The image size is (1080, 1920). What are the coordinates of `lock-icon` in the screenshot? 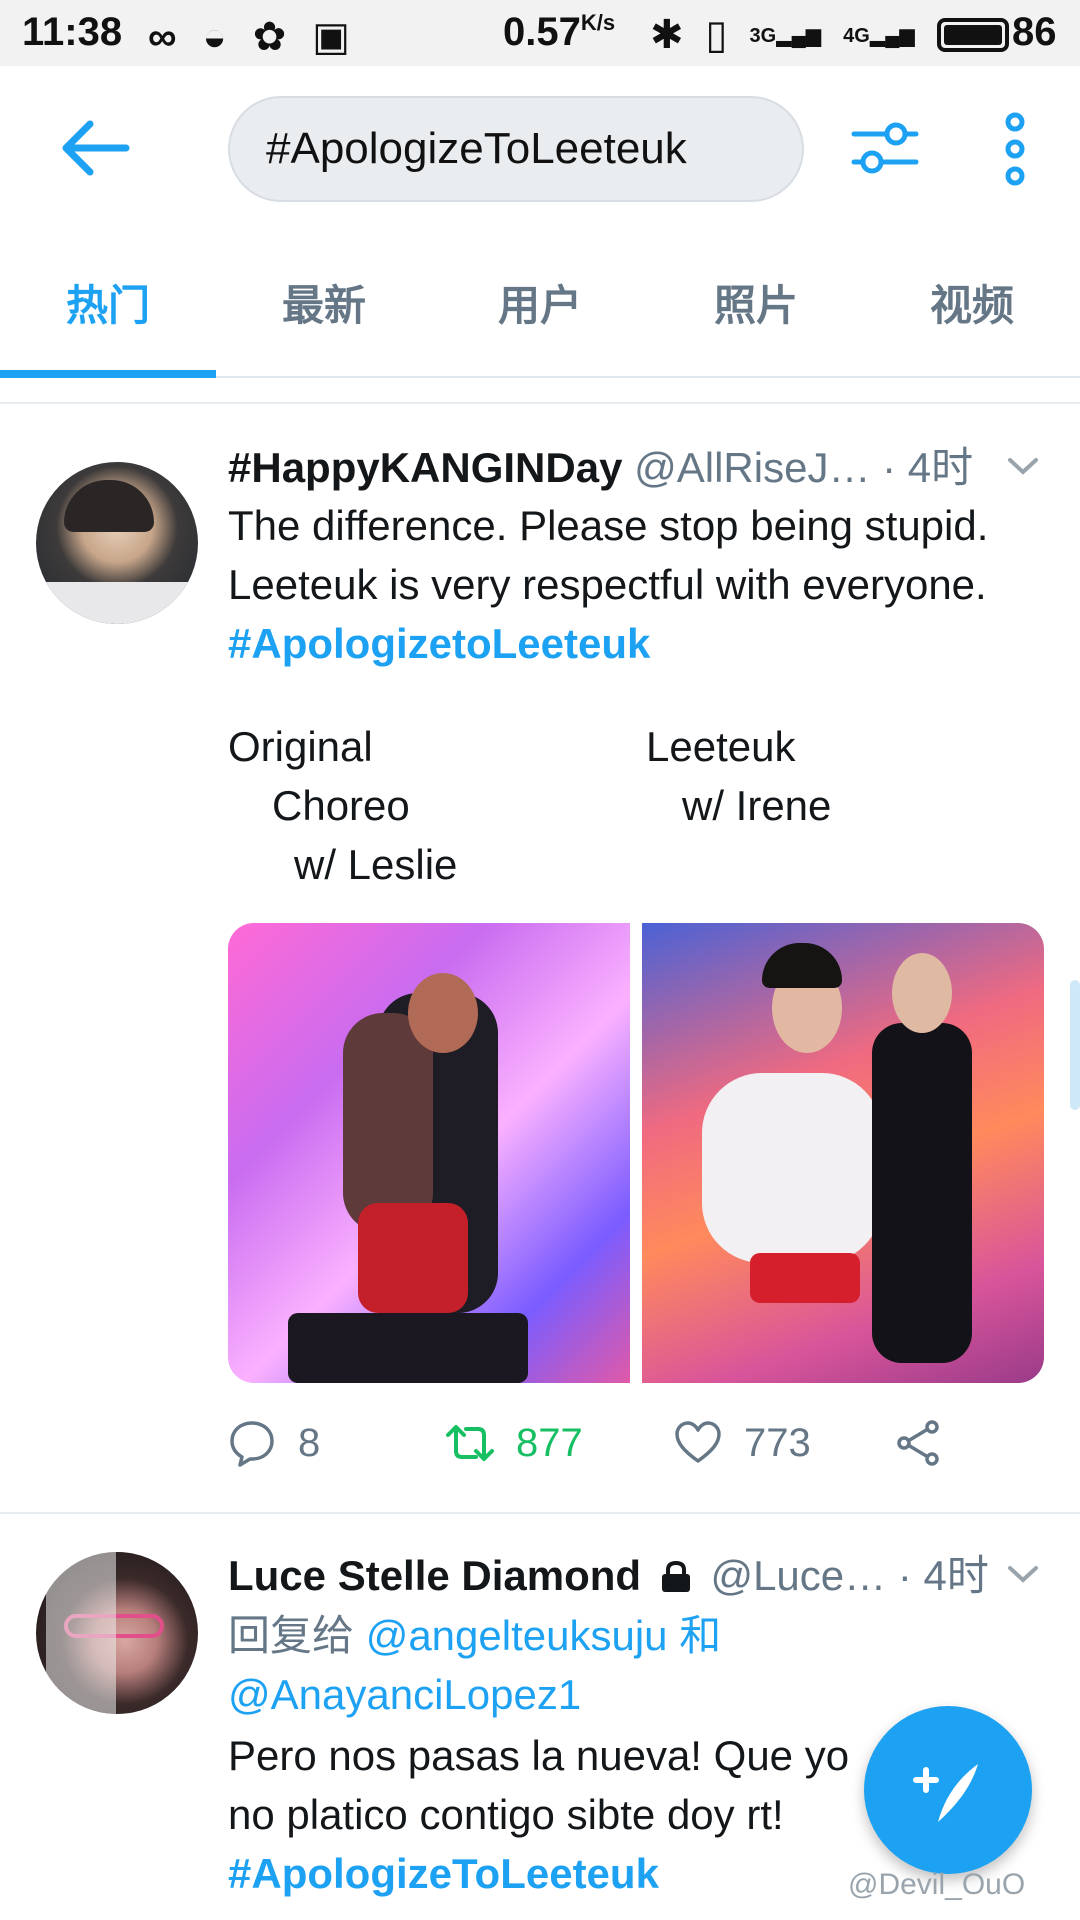 It's located at (676, 1572).